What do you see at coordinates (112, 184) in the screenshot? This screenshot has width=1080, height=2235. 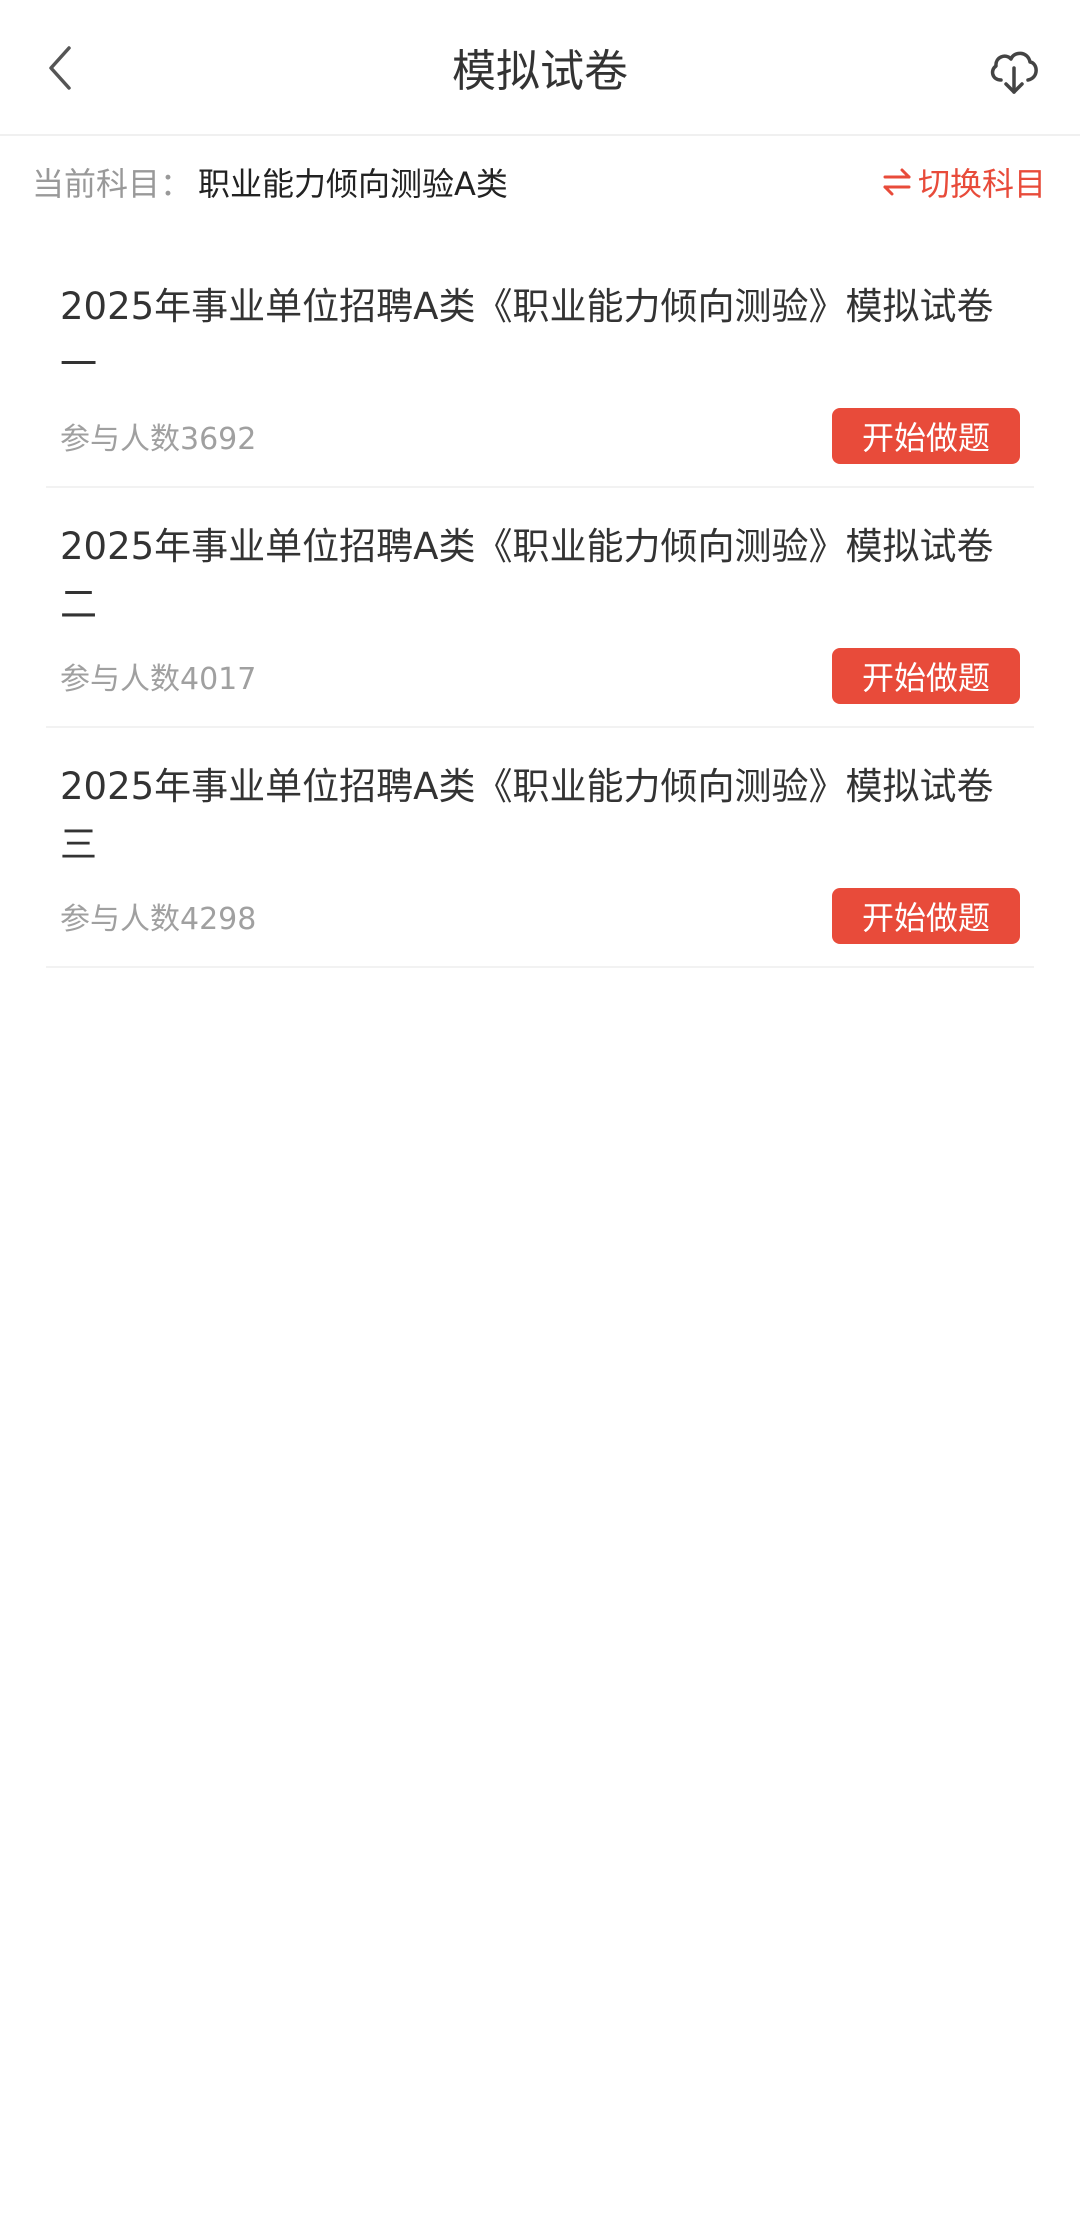 I see `subject-label: 当前科目：` at bounding box center [112, 184].